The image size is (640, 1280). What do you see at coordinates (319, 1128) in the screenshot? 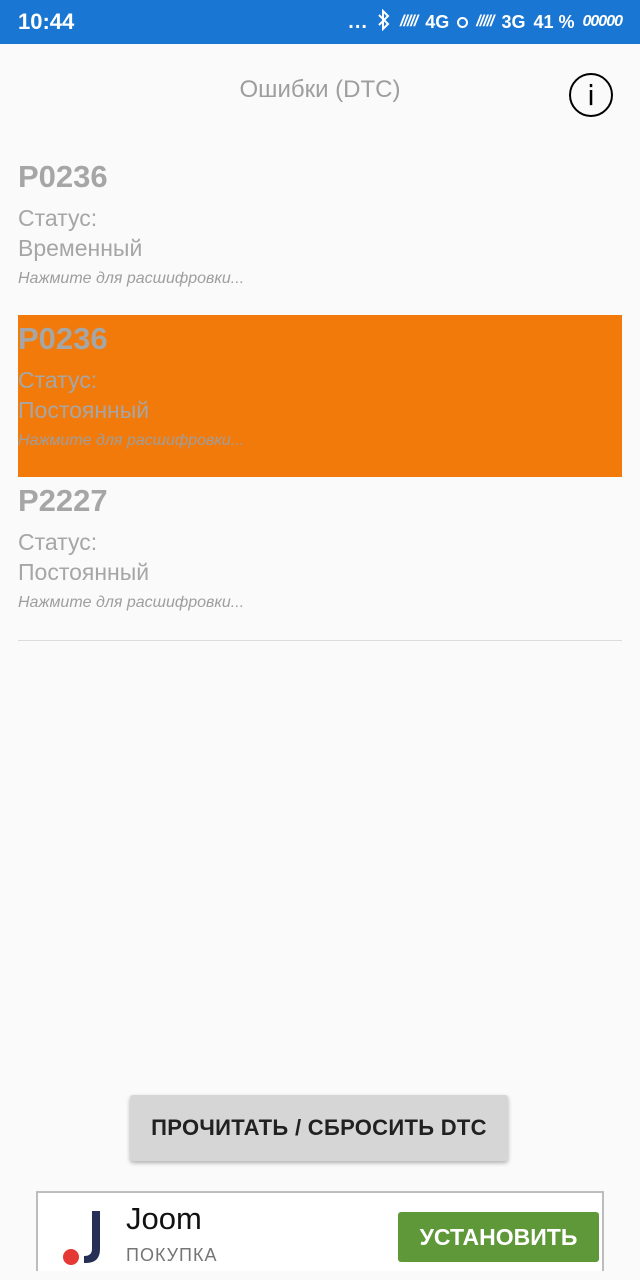
I see `read-reset-dtc-button: ПРОЧИТАТЬ / СБРОСИТЬ DTC` at bounding box center [319, 1128].